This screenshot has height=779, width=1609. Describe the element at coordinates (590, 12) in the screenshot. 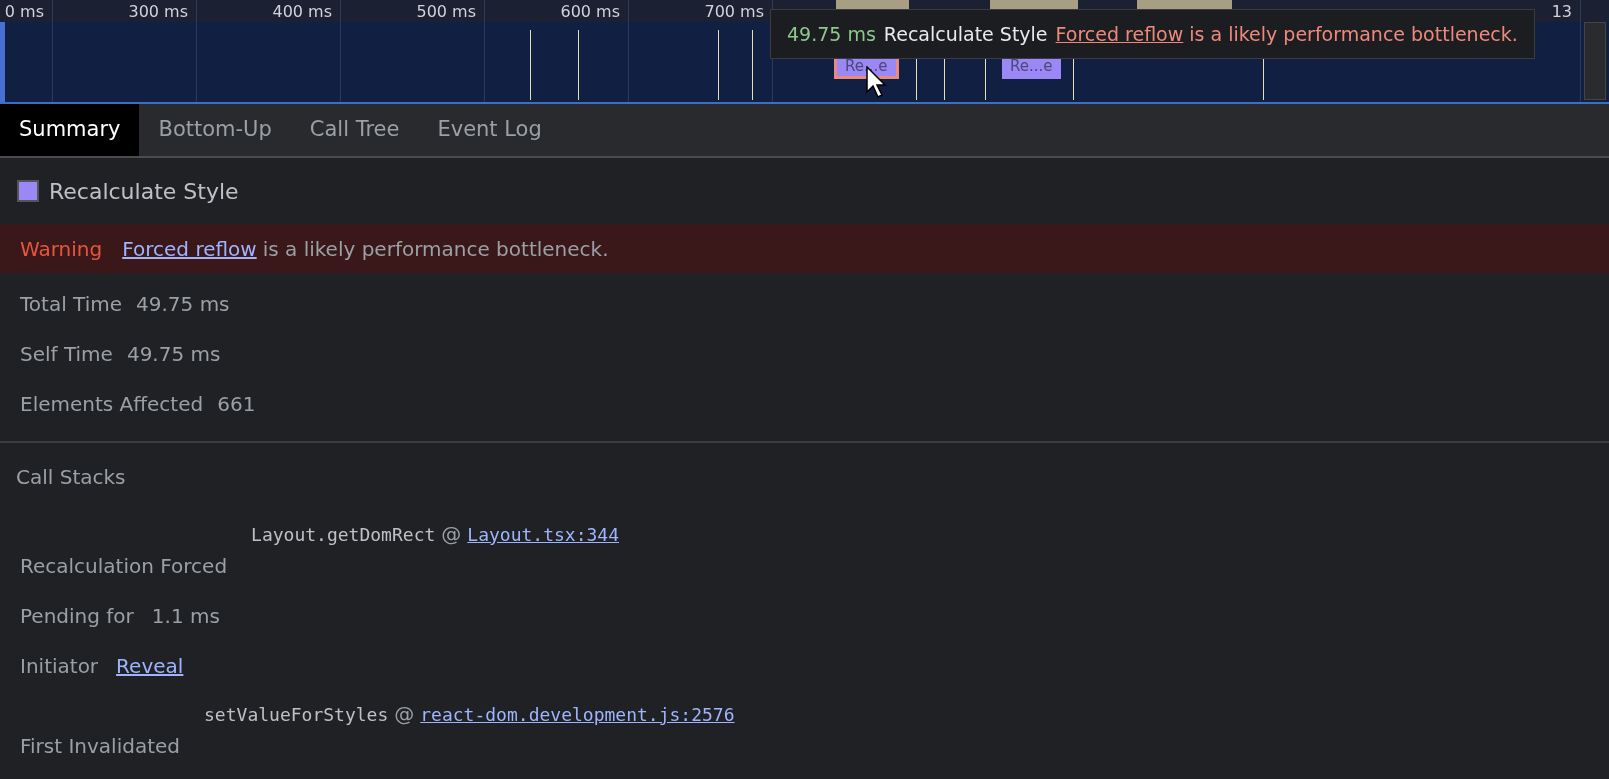

I see `time-tick-label: 600 ms` at that location.